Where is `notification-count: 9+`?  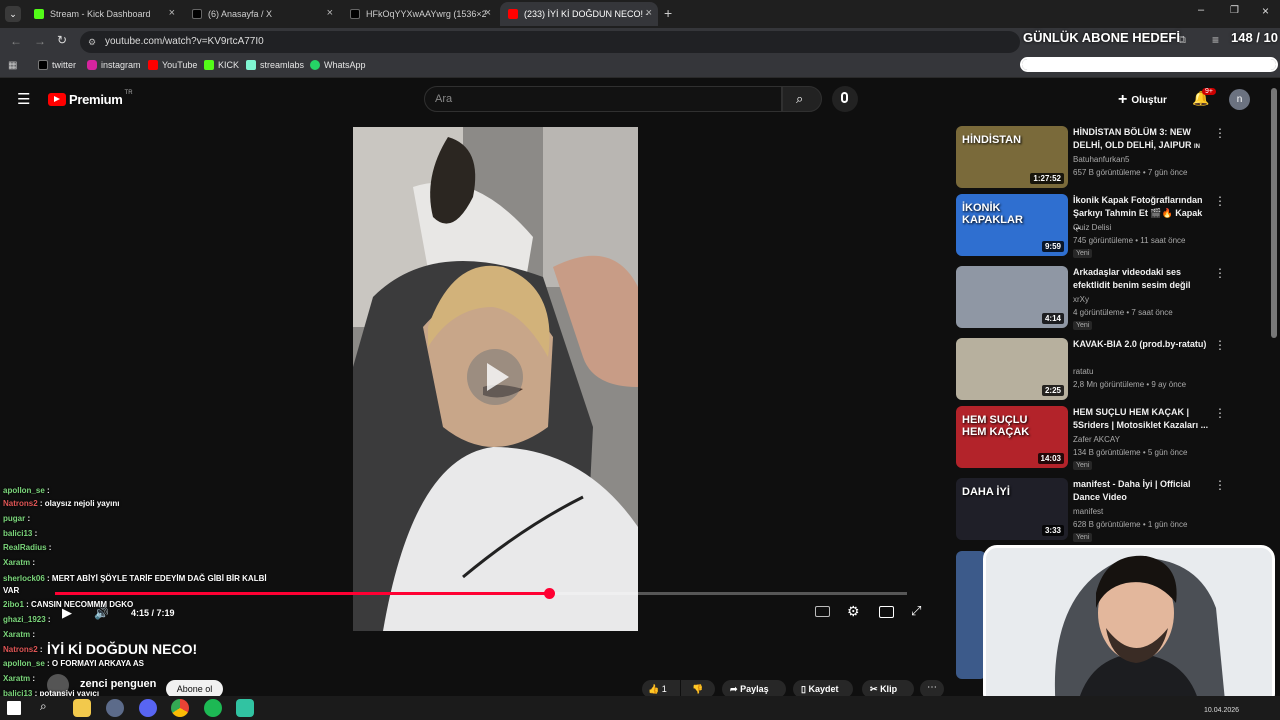
notification-count: 9+ is located at coordinates (1209, 91).